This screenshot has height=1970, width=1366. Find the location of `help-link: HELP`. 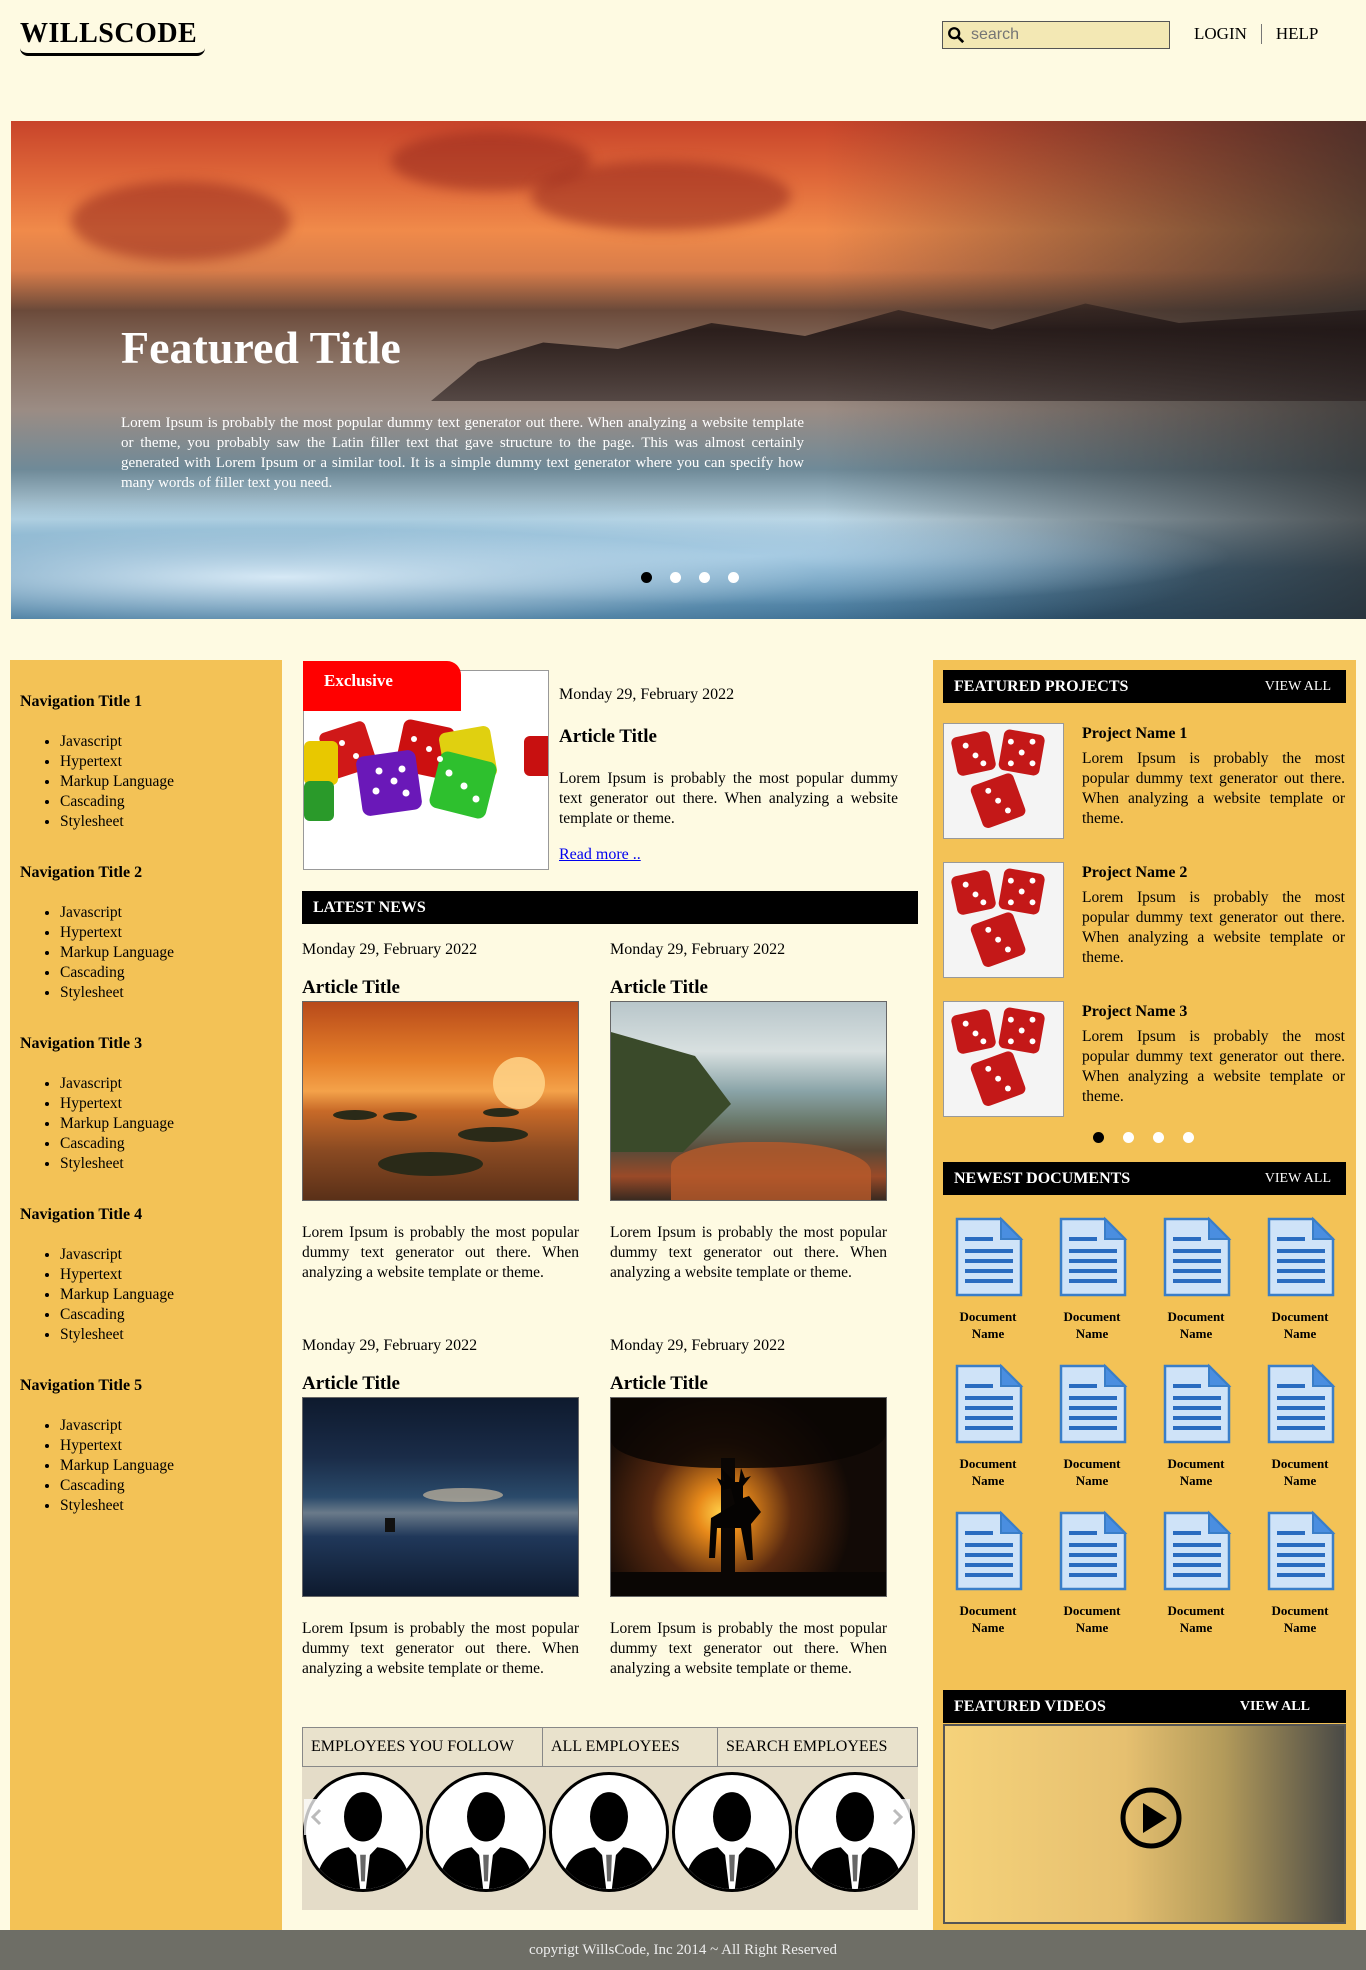

help-link: HELP is located at coordinates (1296, 34).